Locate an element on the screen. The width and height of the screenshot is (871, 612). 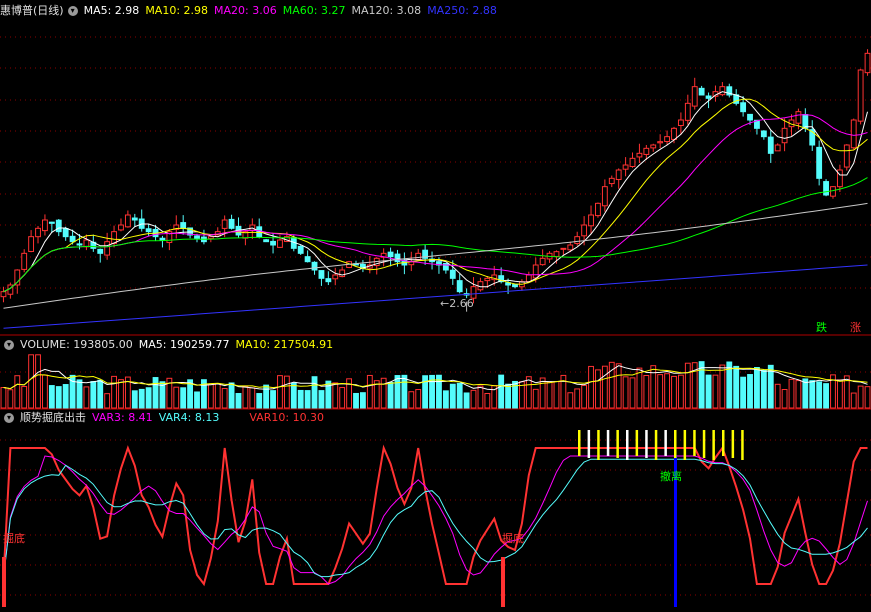
volume-label: VOLUME: 193805.00 is located at coordinates (76, 344).